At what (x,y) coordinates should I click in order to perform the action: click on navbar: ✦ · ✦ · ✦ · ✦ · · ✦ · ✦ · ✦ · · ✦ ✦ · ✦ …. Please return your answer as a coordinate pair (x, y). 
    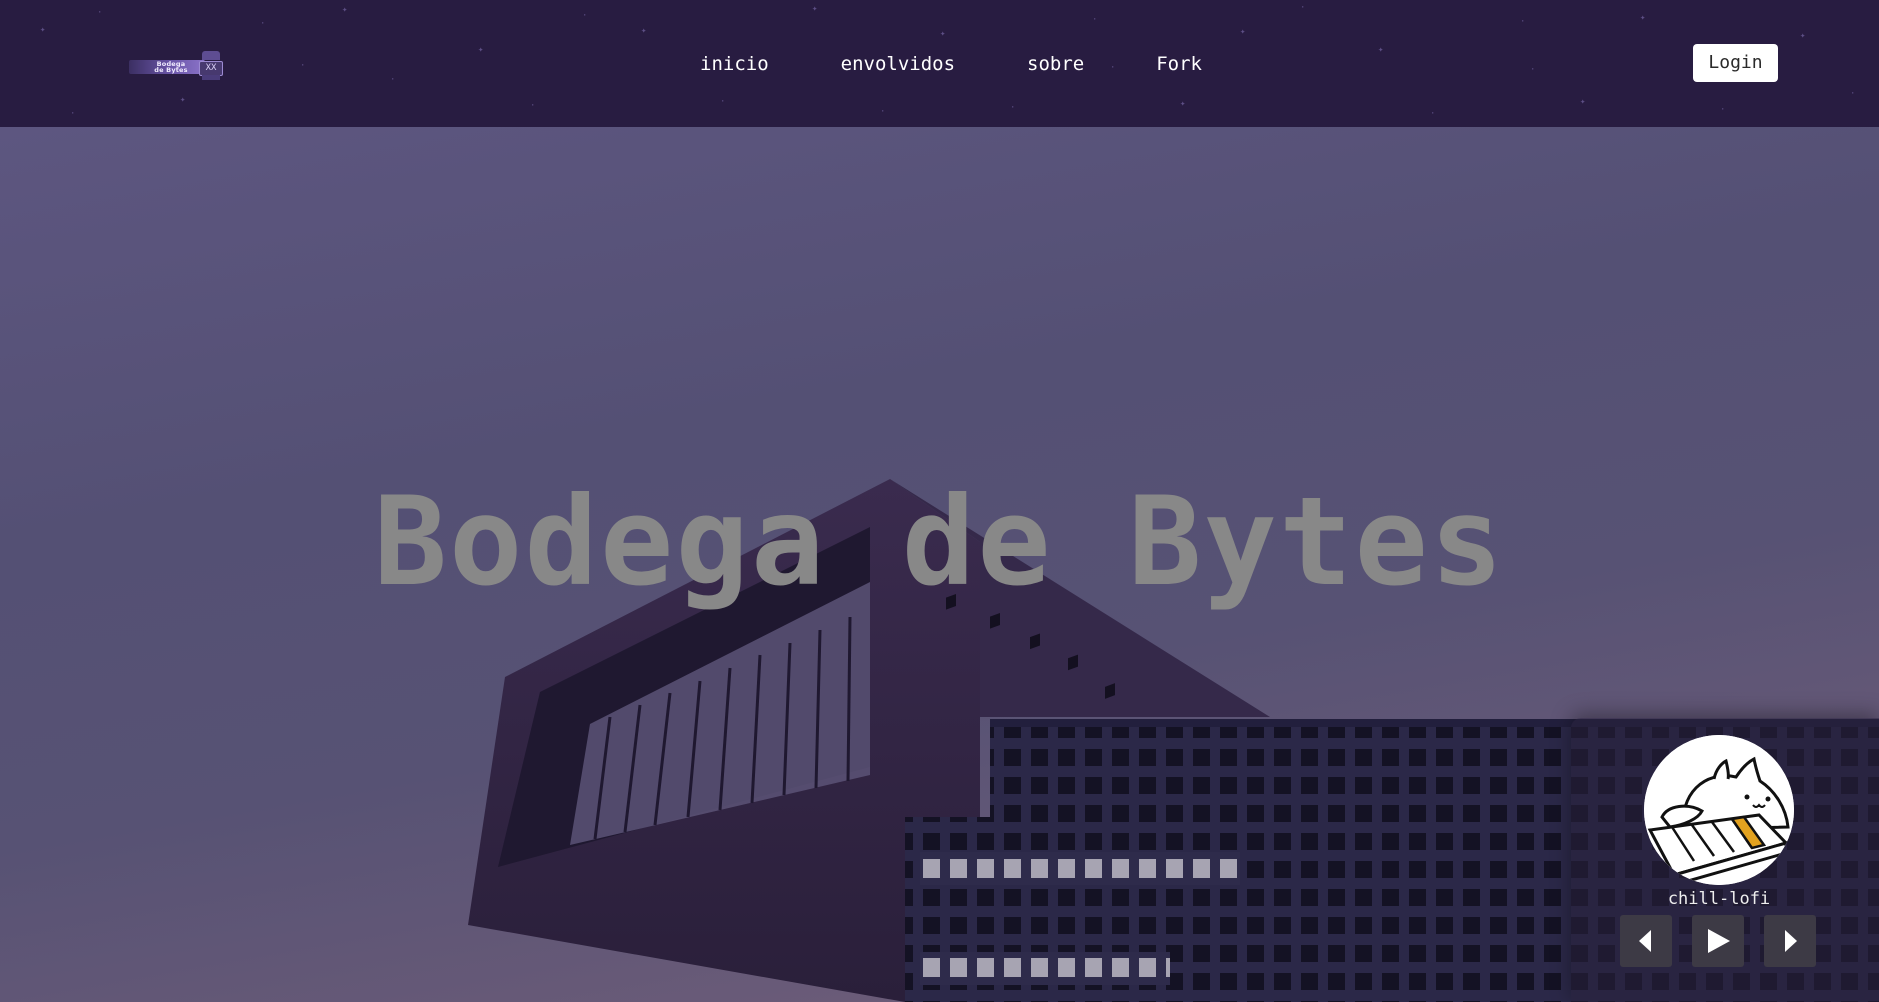
    Looking at the image, I should click on (939, 63).